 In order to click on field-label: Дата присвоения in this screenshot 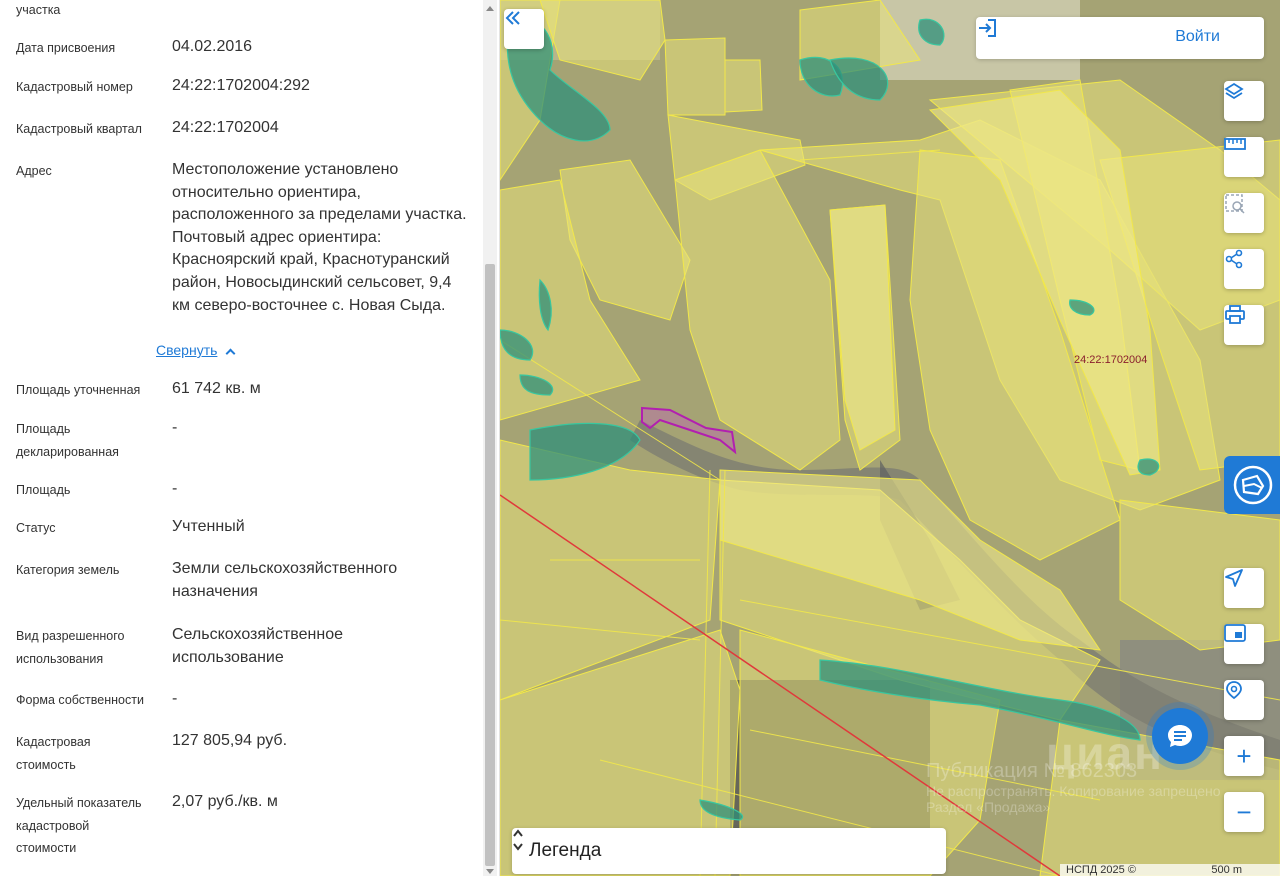, I will do `click(66, 48)`.